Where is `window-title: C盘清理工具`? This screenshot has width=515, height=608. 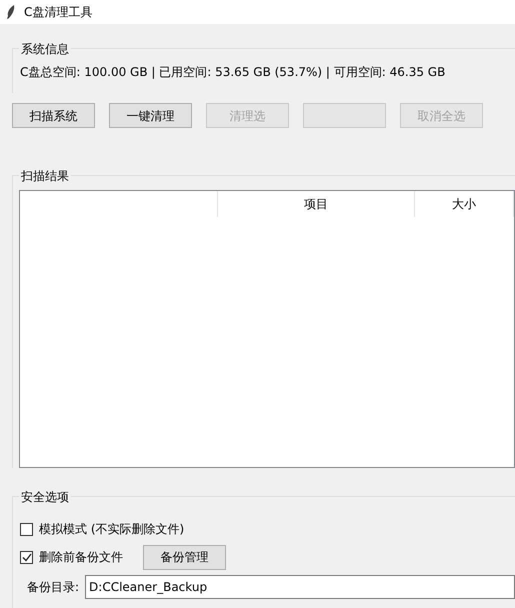
window-title: C盘清理工具 is located at coordinates (58, 12).